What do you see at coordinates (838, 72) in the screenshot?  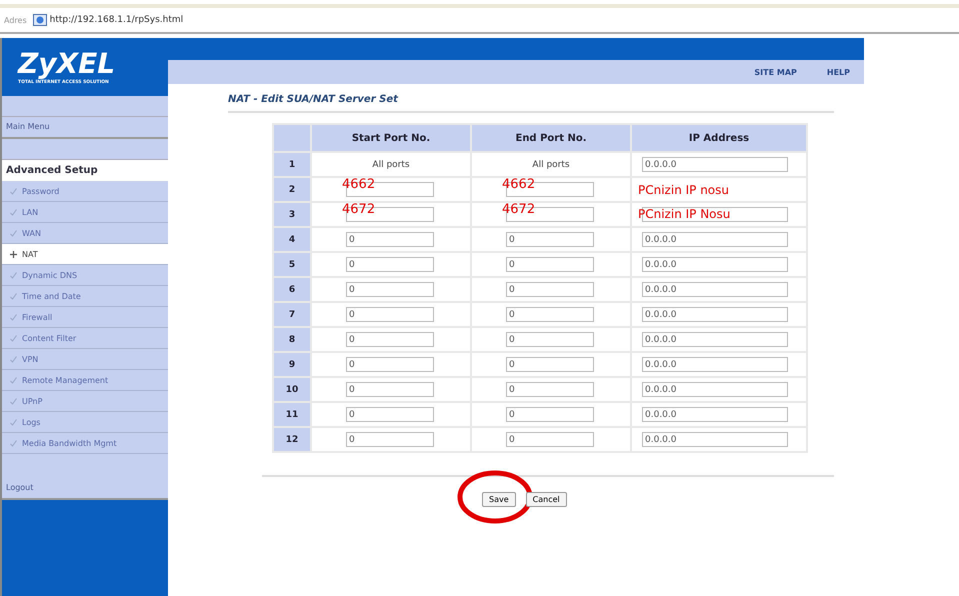 I see `top-link: HELP` at bounding box center [838, 72].